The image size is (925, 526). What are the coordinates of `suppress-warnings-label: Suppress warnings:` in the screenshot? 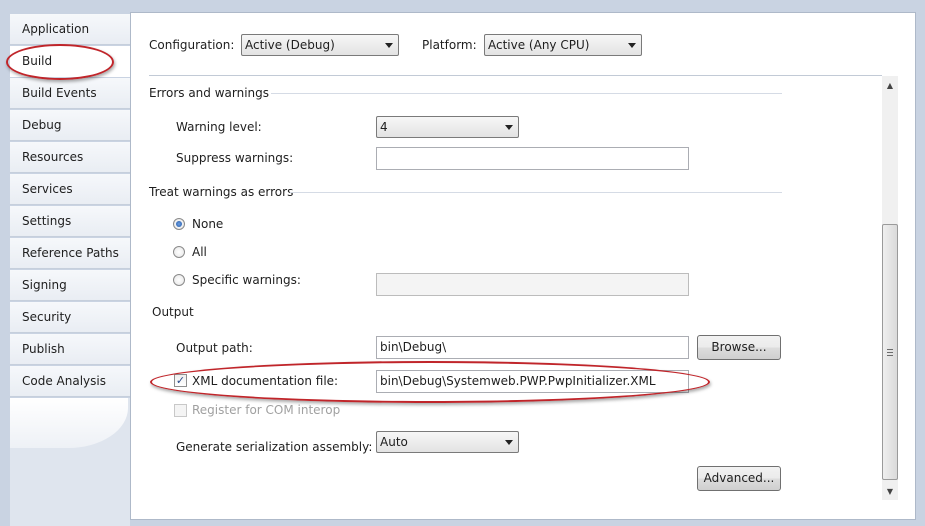 It's located at (235, 158).